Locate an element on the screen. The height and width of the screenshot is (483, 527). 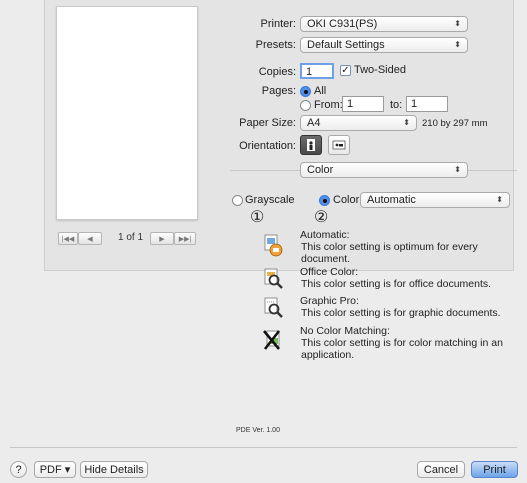
pages-all-radio is located at coordinates (305, 91).